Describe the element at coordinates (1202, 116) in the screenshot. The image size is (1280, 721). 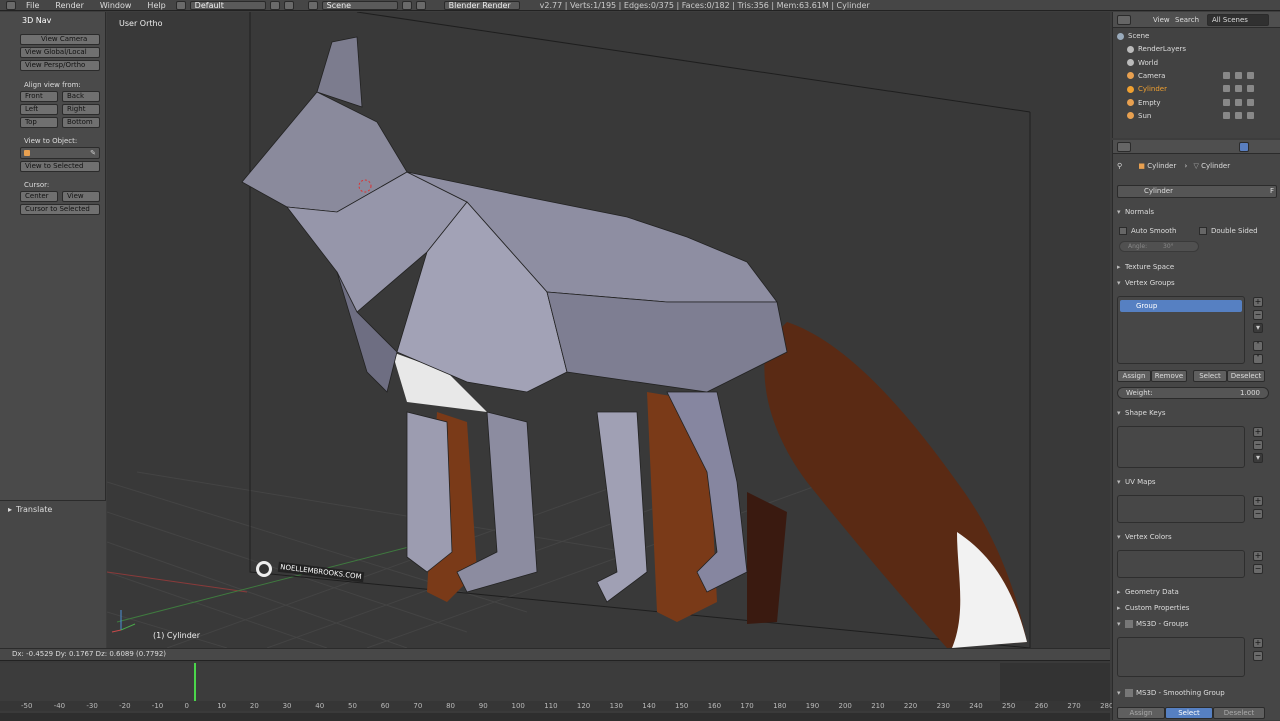
I see `outliner-item: Sun` at that location.